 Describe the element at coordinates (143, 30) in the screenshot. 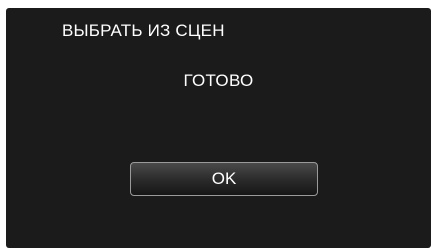

I see `screen-title: ВЫБРАТЬ ИЗ СЦЕН` at that location.